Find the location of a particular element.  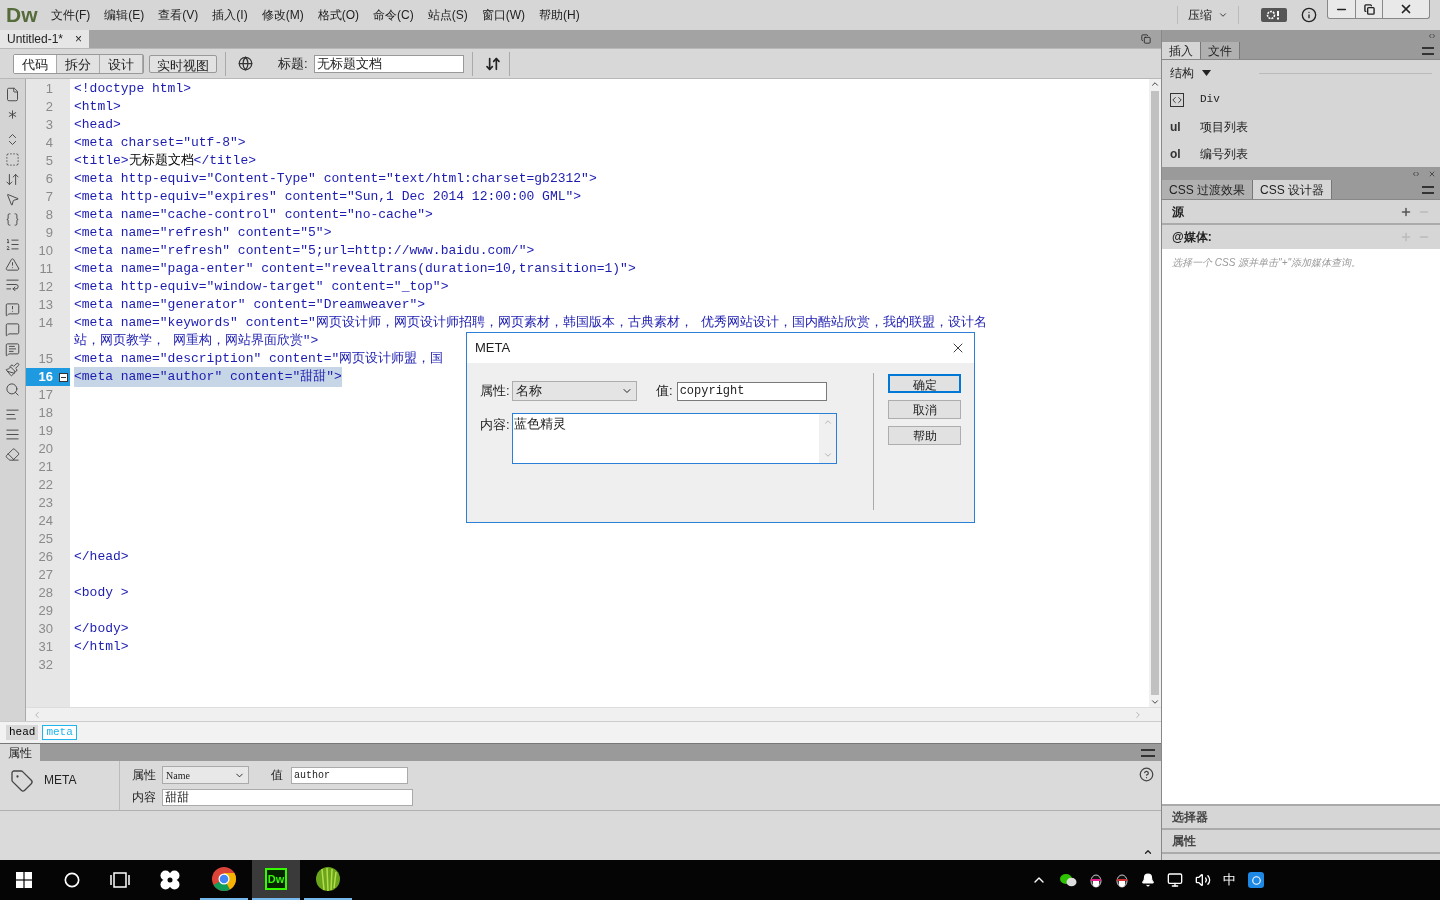

outdent-icon is located at coordinates (12, 434).